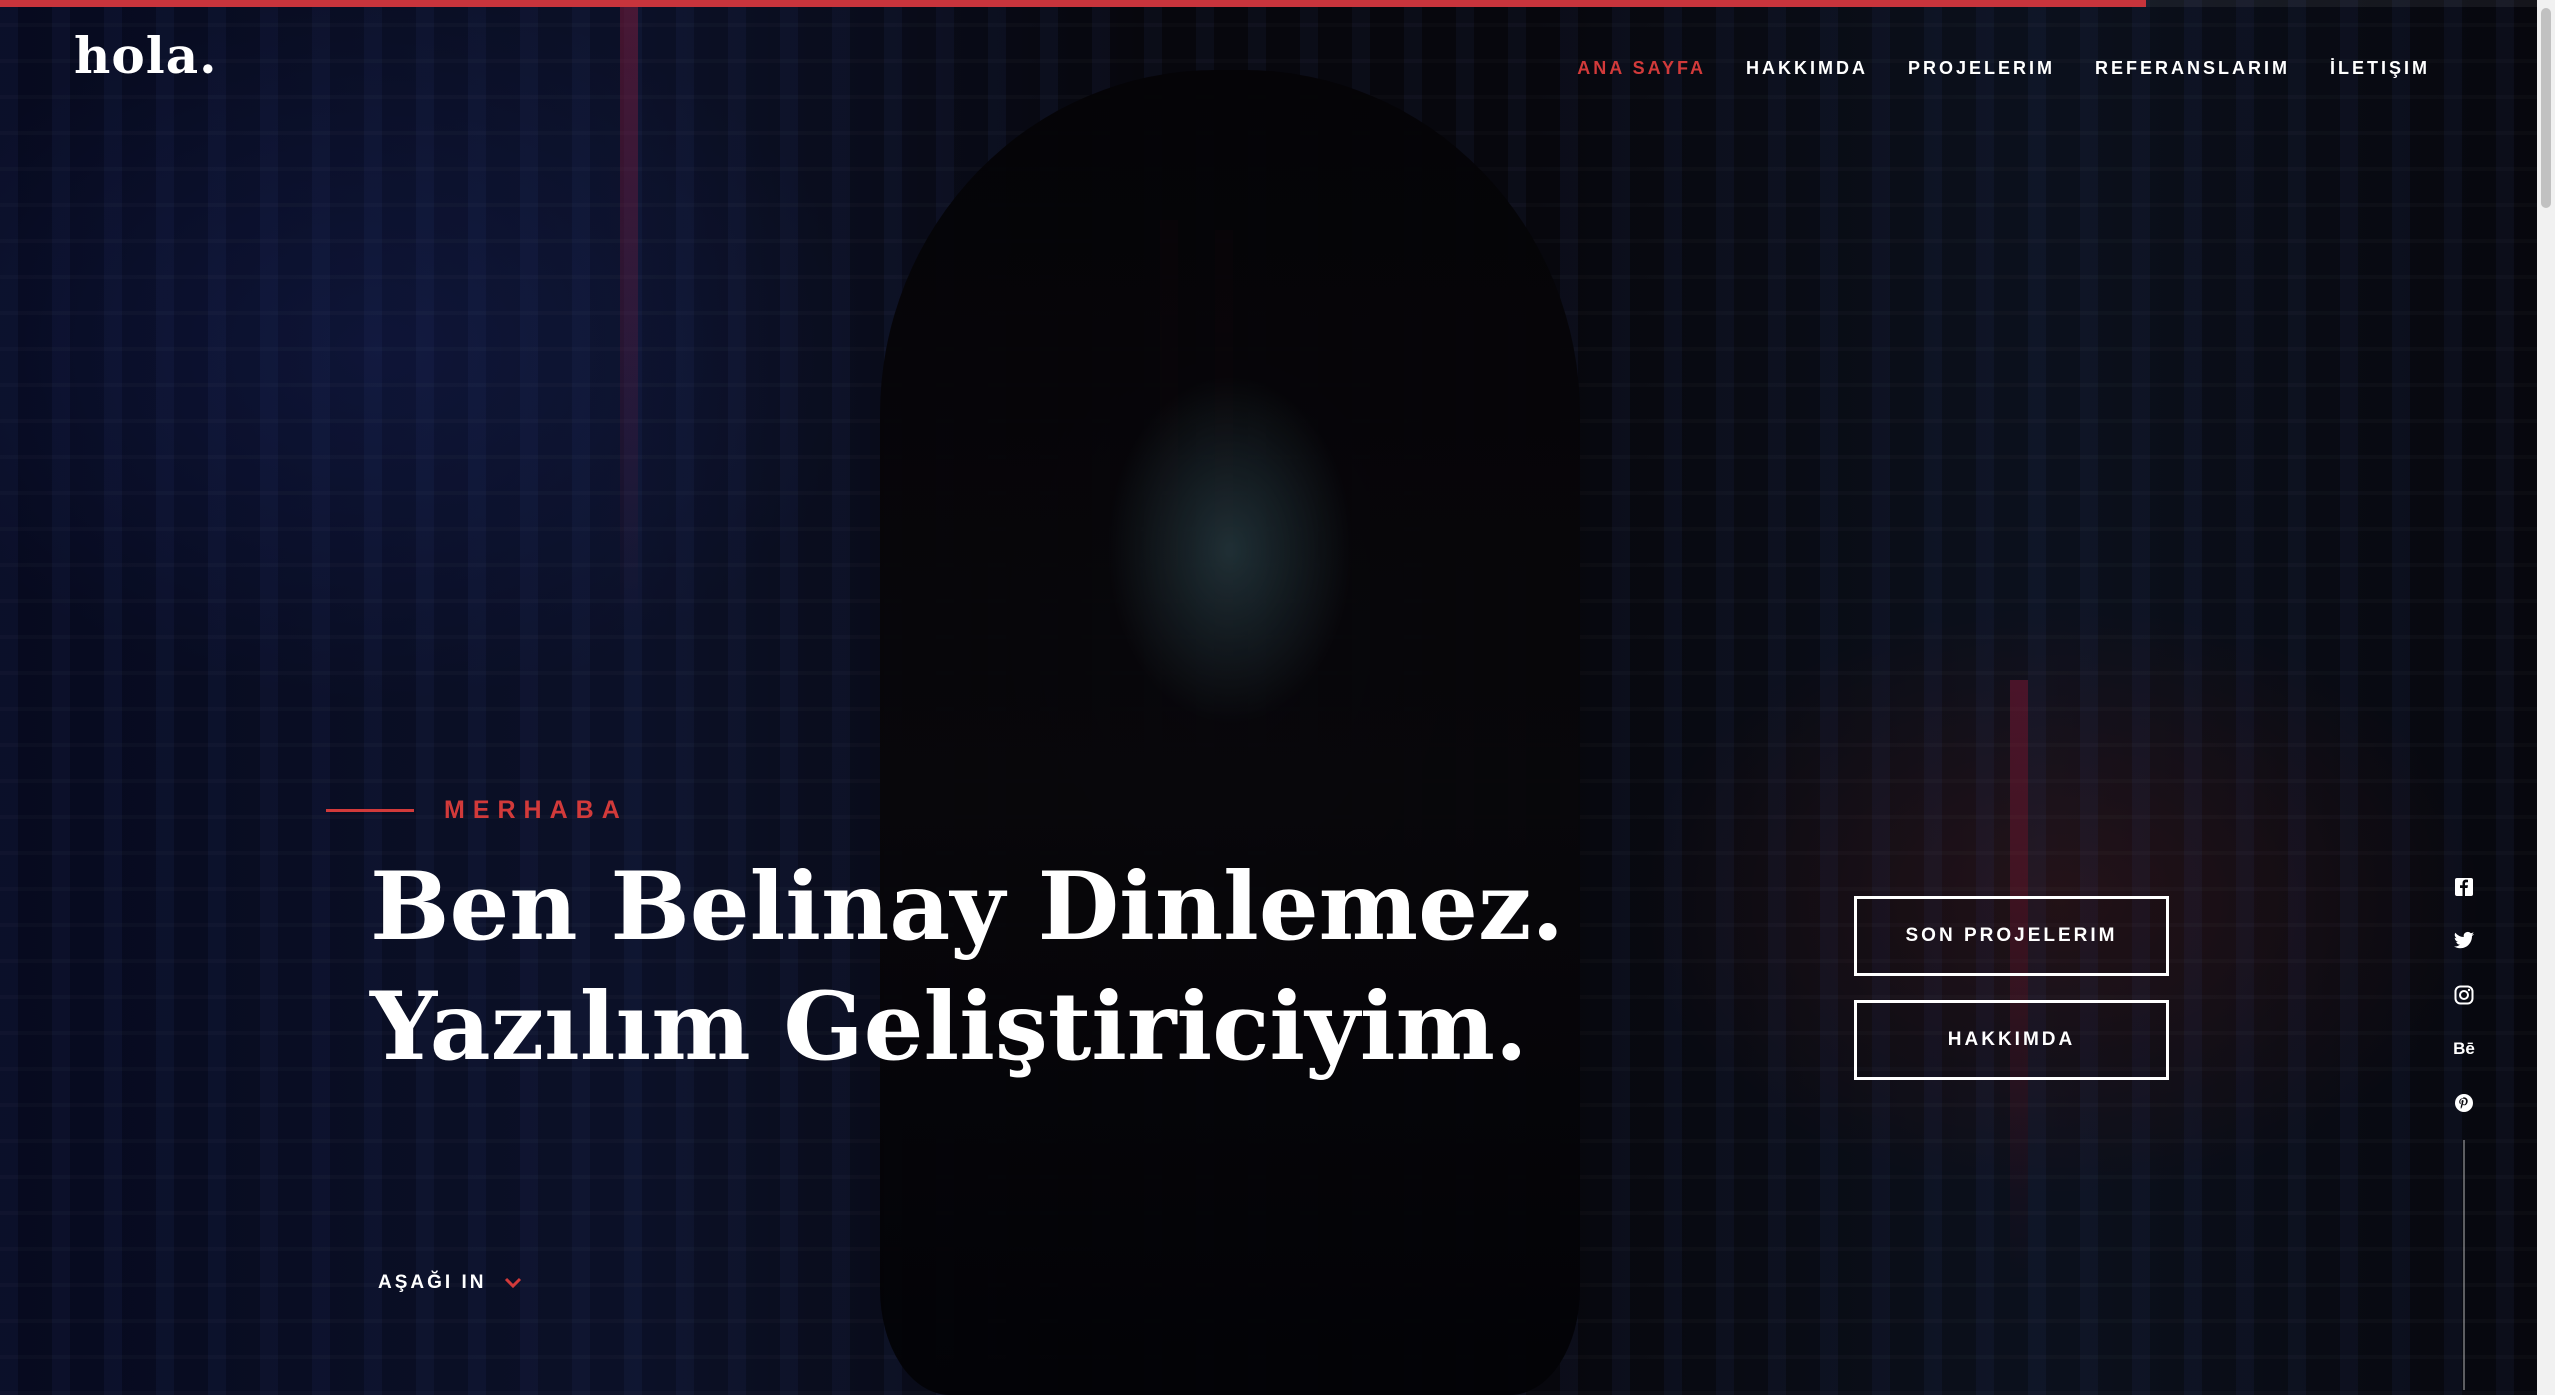  I want to click on nav-item-iletisim: İLETIŞIM, so click(2380, 68).